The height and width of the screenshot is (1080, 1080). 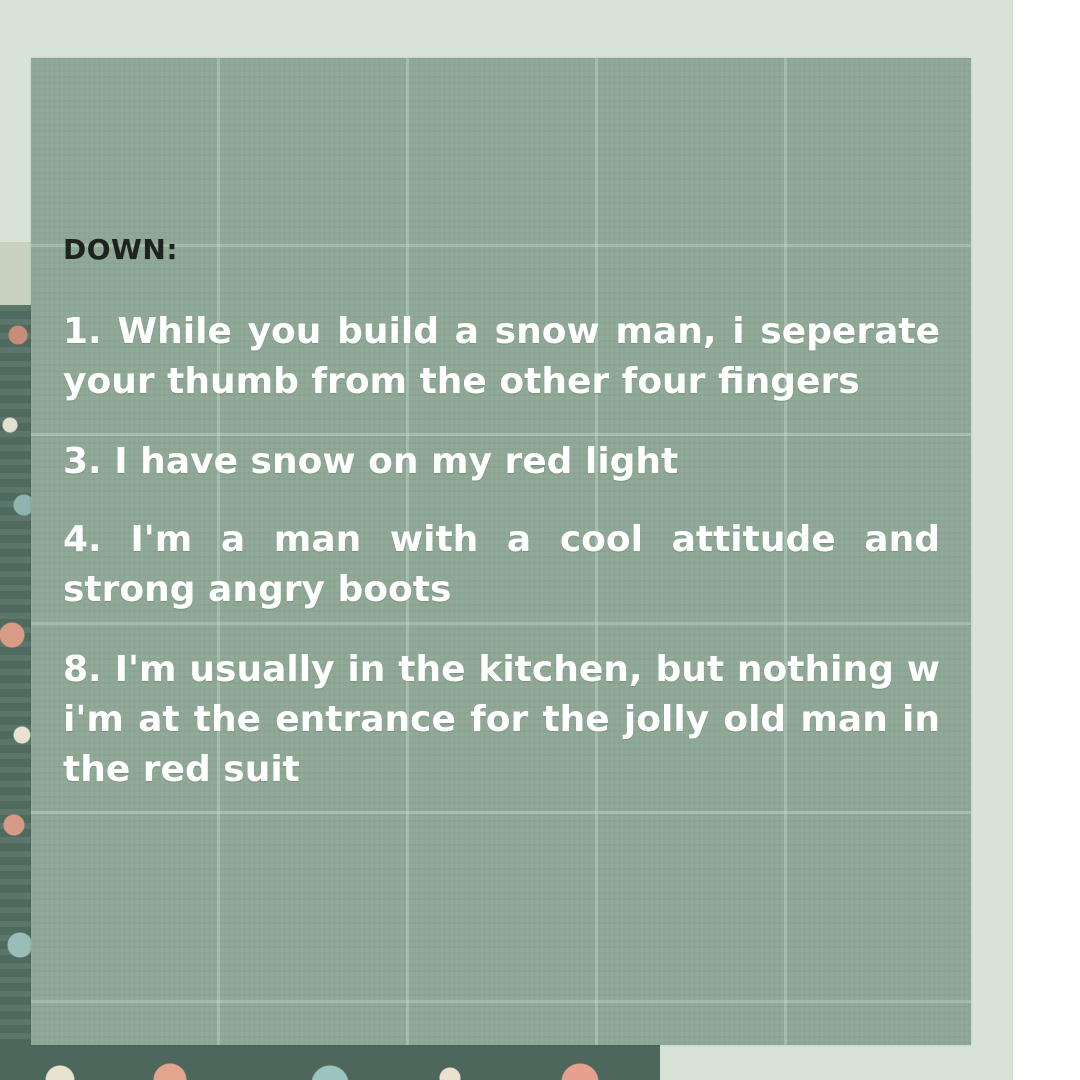 I want to click on festive-pattern-bottom, so click(x=330, y=1060).